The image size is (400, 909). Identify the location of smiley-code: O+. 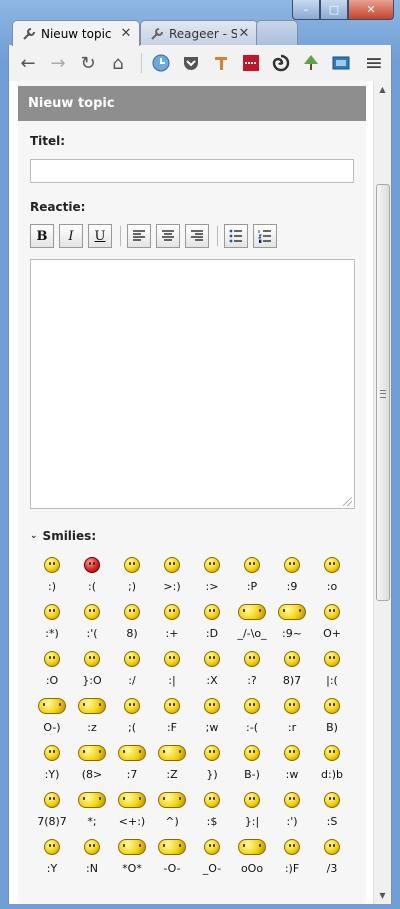
(332, 633).